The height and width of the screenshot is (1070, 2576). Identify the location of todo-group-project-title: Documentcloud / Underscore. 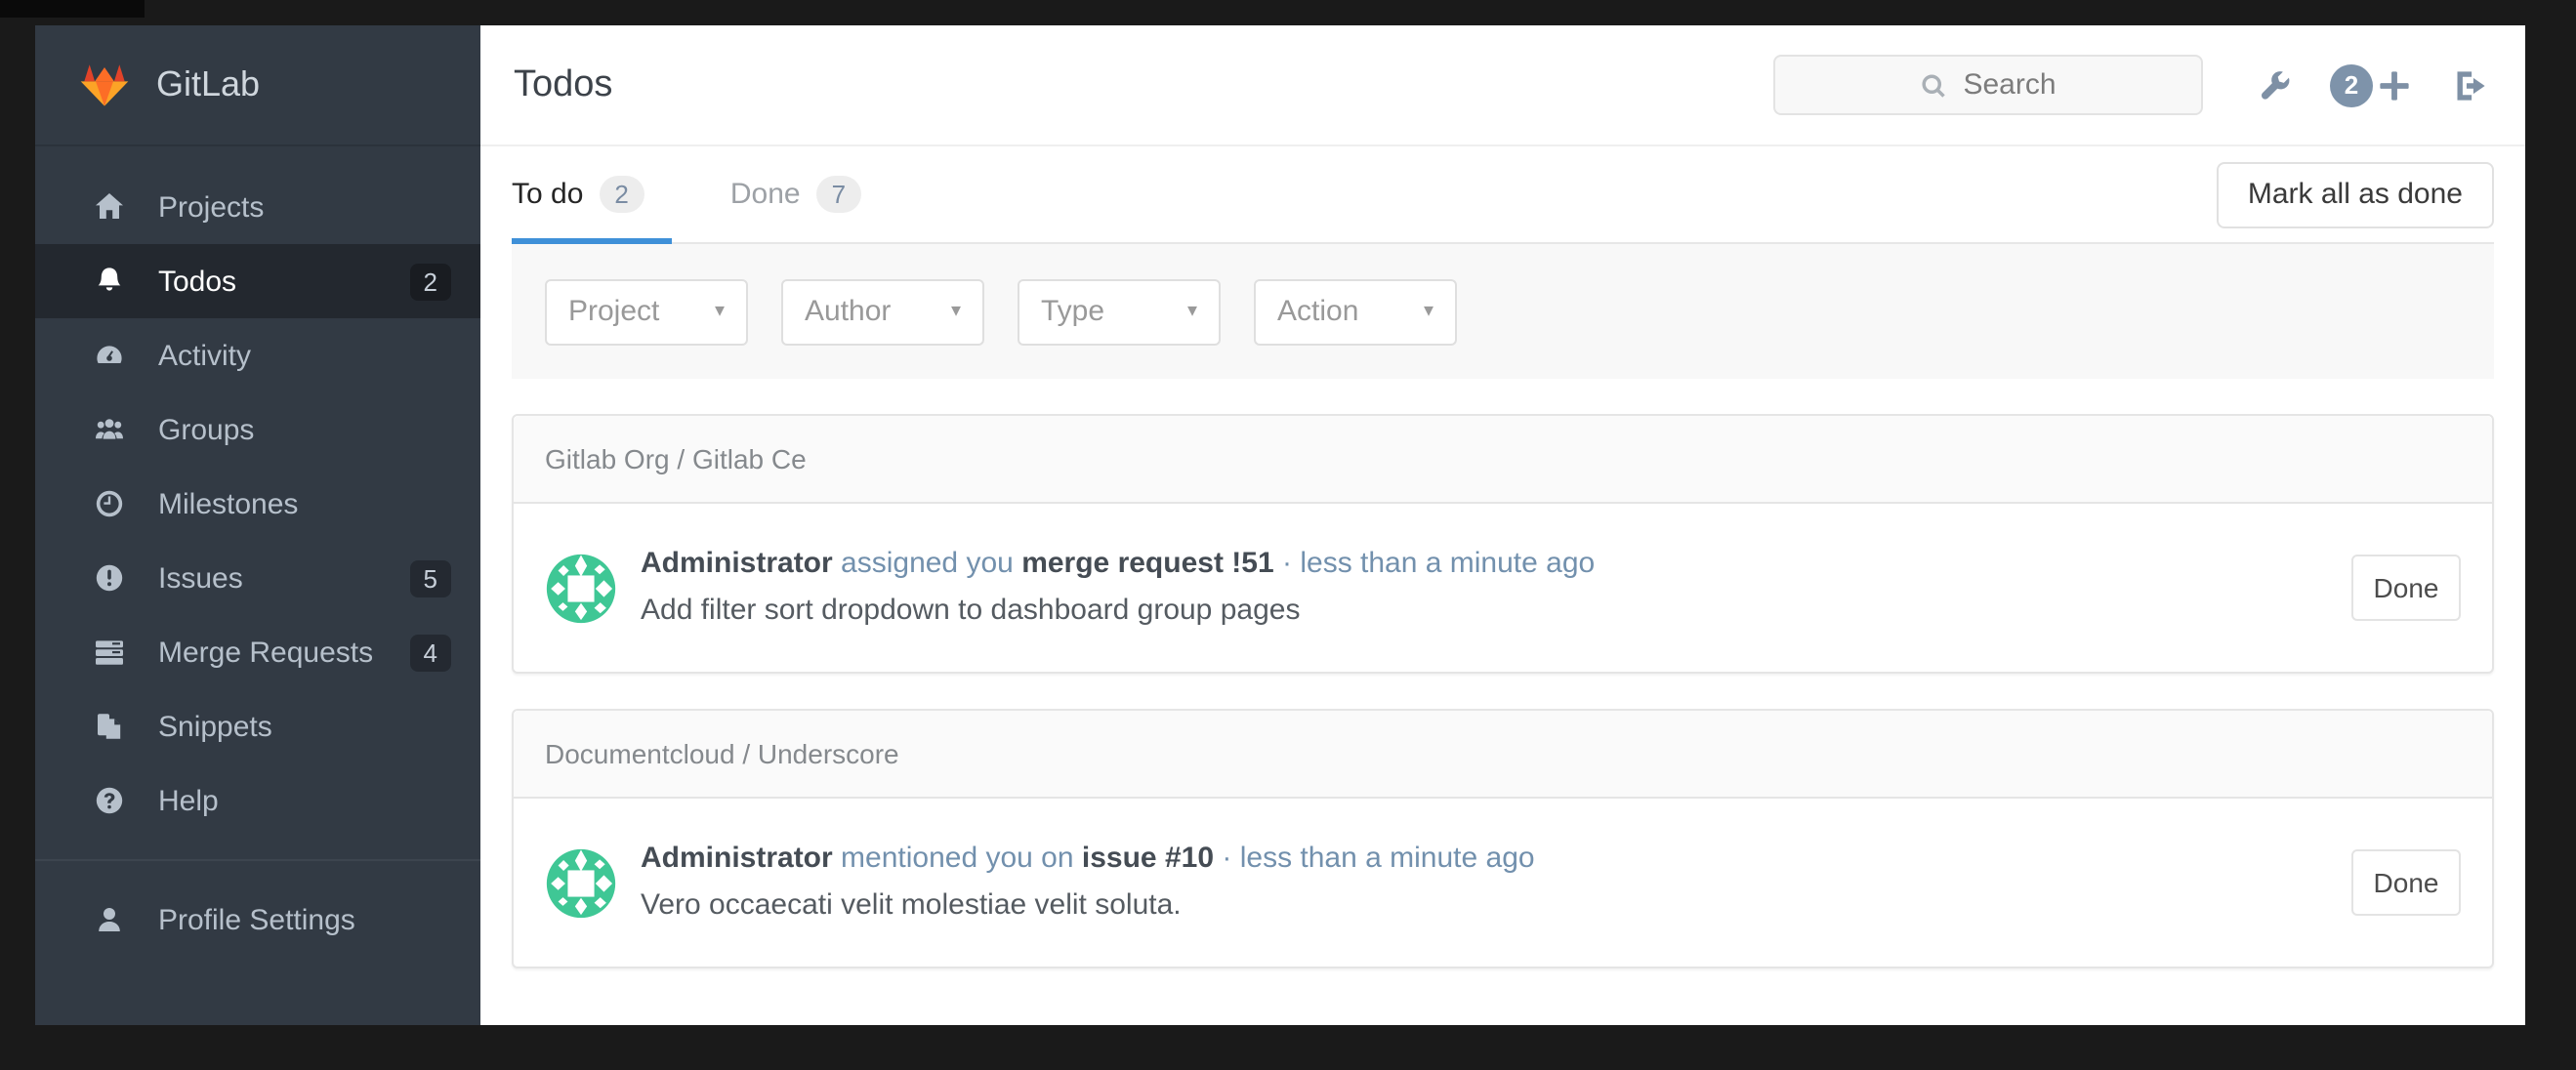
(1503, 755).